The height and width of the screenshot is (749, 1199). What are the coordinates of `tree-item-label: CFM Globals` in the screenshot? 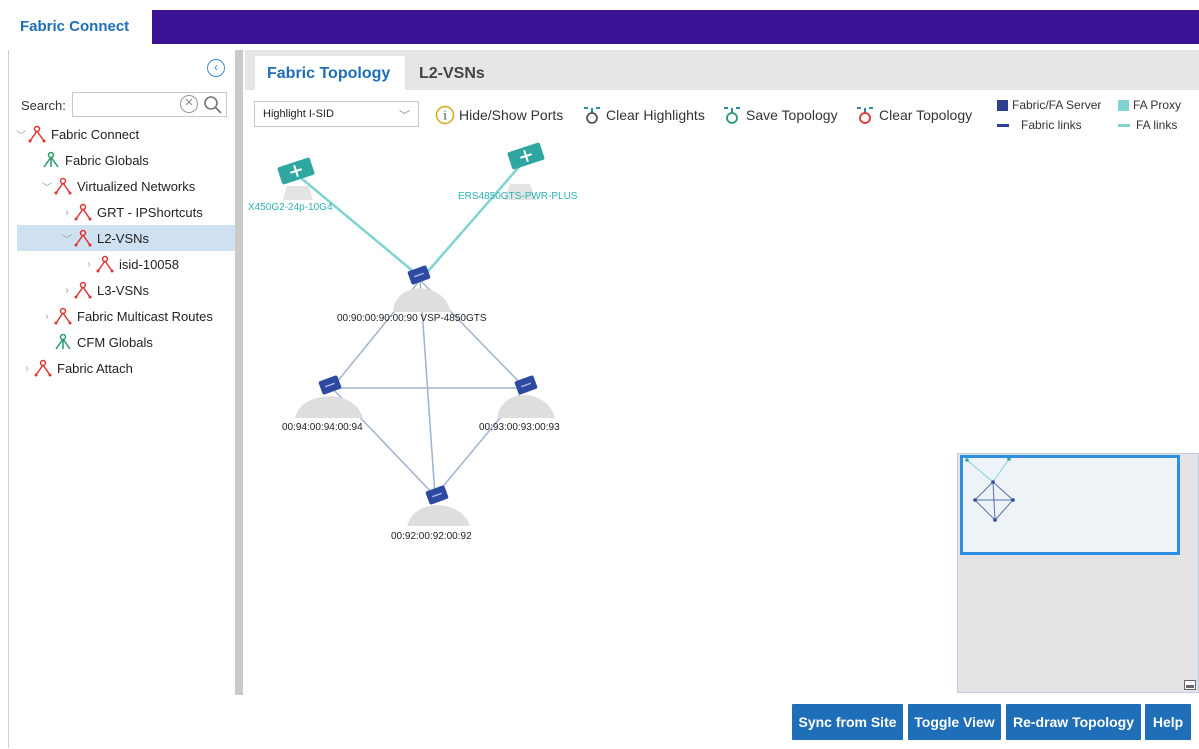 It's located at (115, 342).